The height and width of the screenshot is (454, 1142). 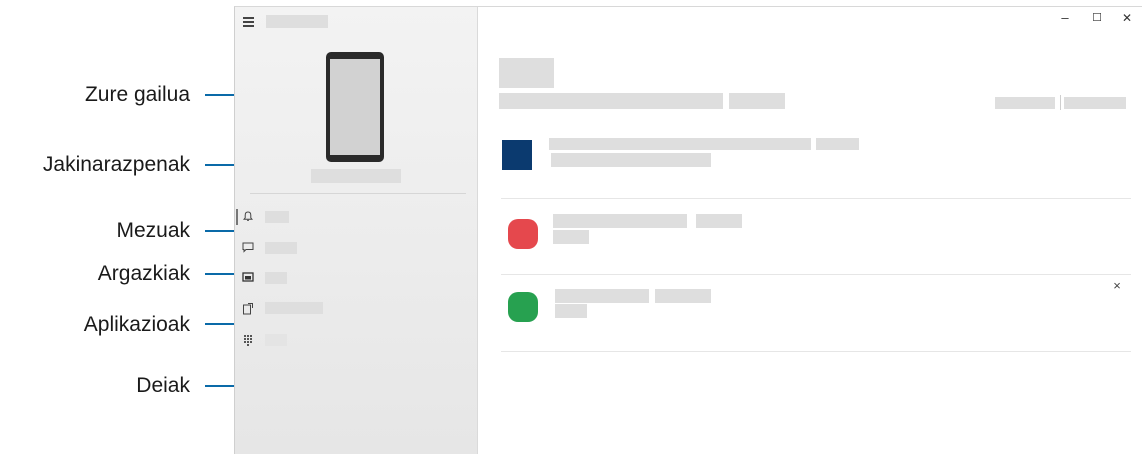 I want to click on device-name-placeholder, so click(x=356, y=176).